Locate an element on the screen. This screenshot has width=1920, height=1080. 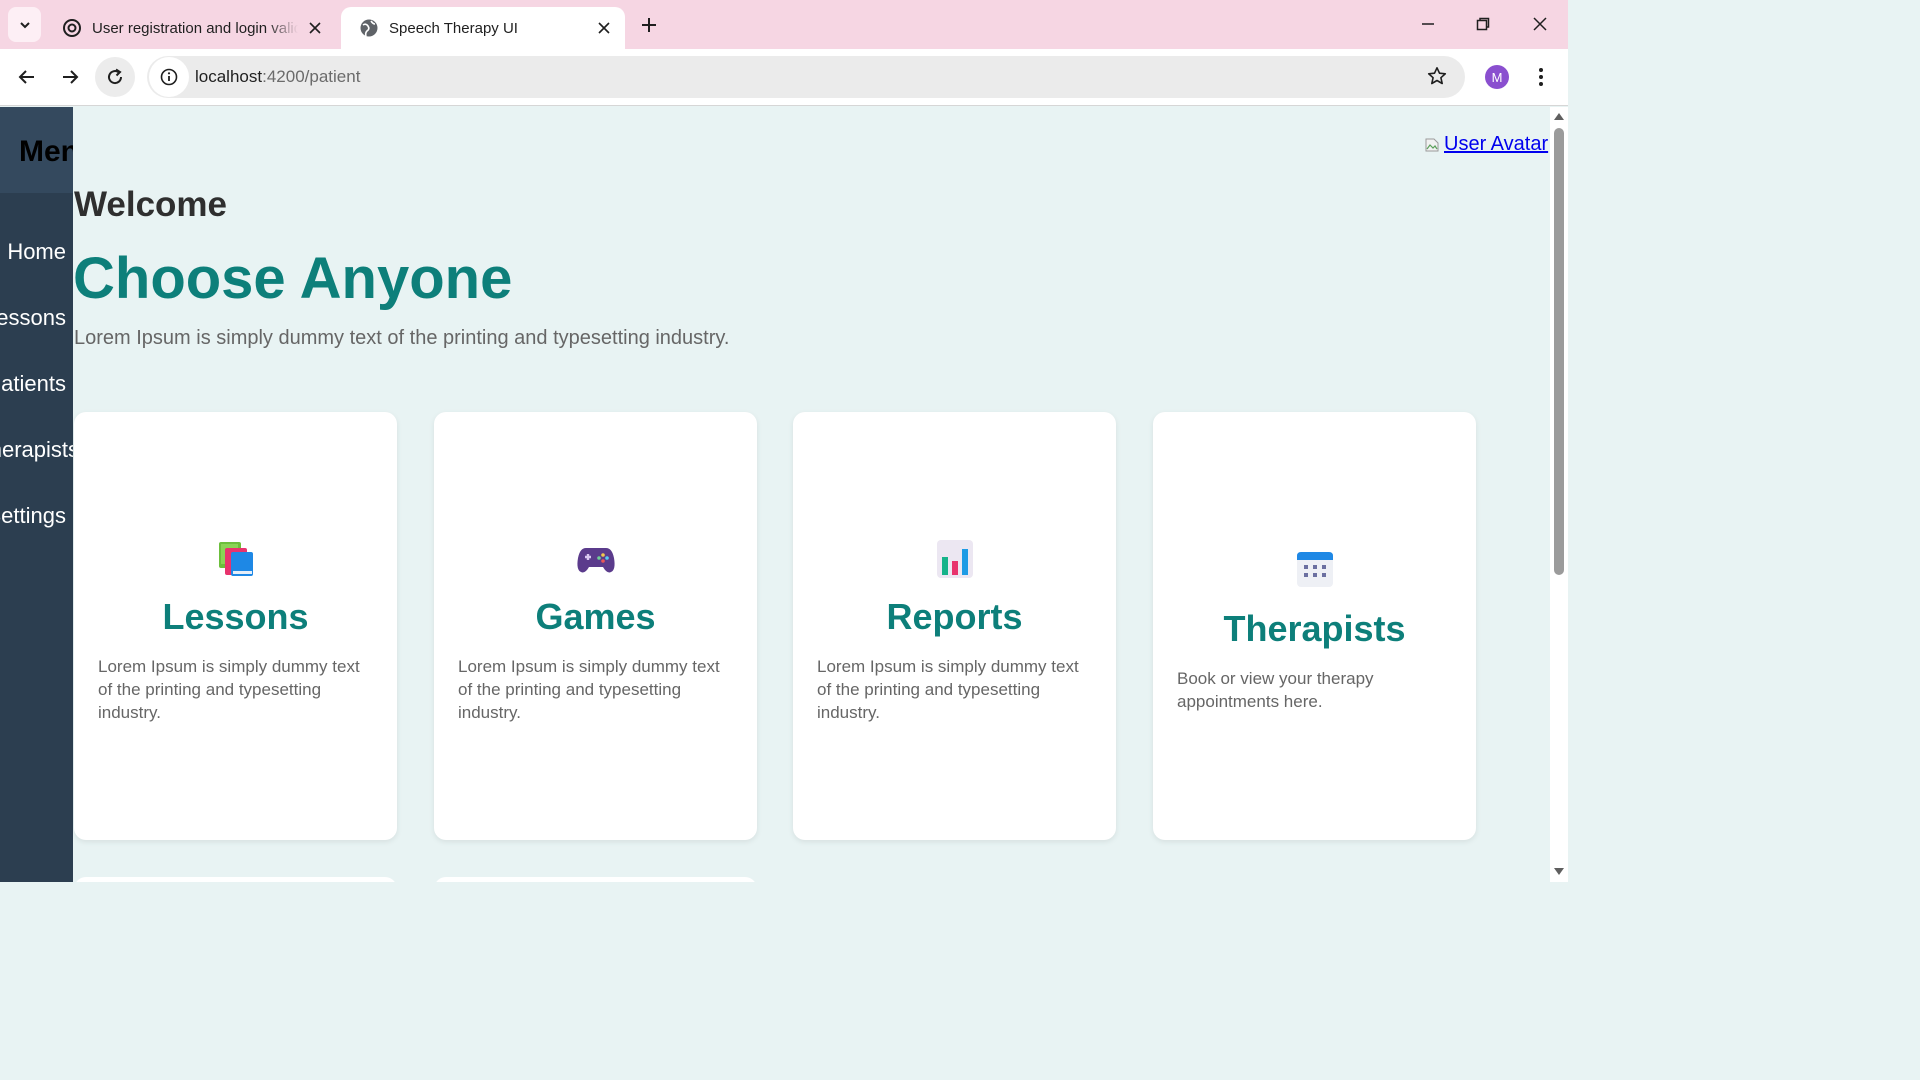
card-title: Lessons is located at coordinates (235, 616).